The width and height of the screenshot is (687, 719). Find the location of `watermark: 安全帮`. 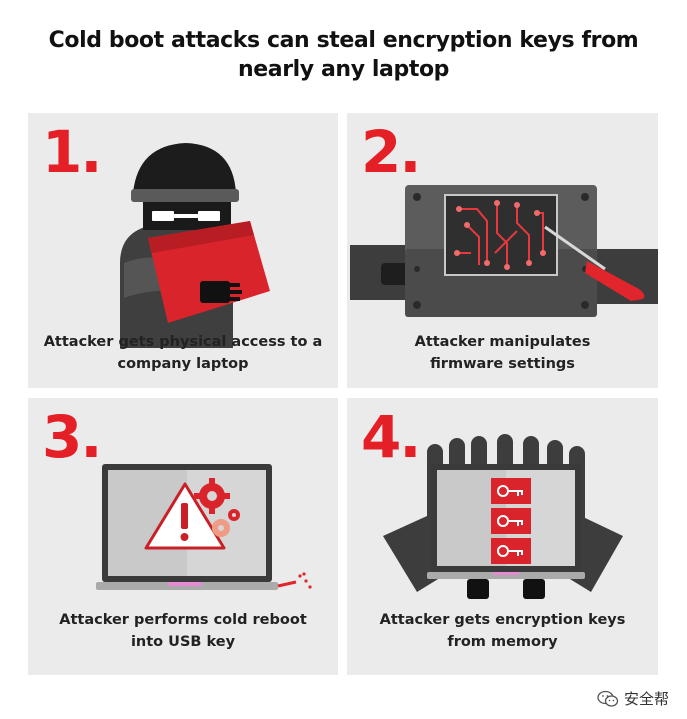

watermark: 安全帮 is located at coordinates (633, 698).